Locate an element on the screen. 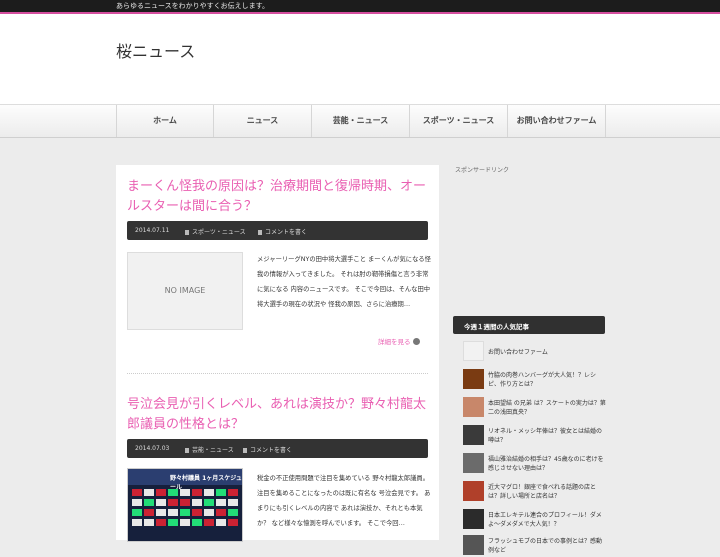 The height and width of the screenshot is (557, 720). popular-item-title: リオネル・メッシ年俸は？彼女とは結婚の噂は？ is located at coordinates (547, 436).